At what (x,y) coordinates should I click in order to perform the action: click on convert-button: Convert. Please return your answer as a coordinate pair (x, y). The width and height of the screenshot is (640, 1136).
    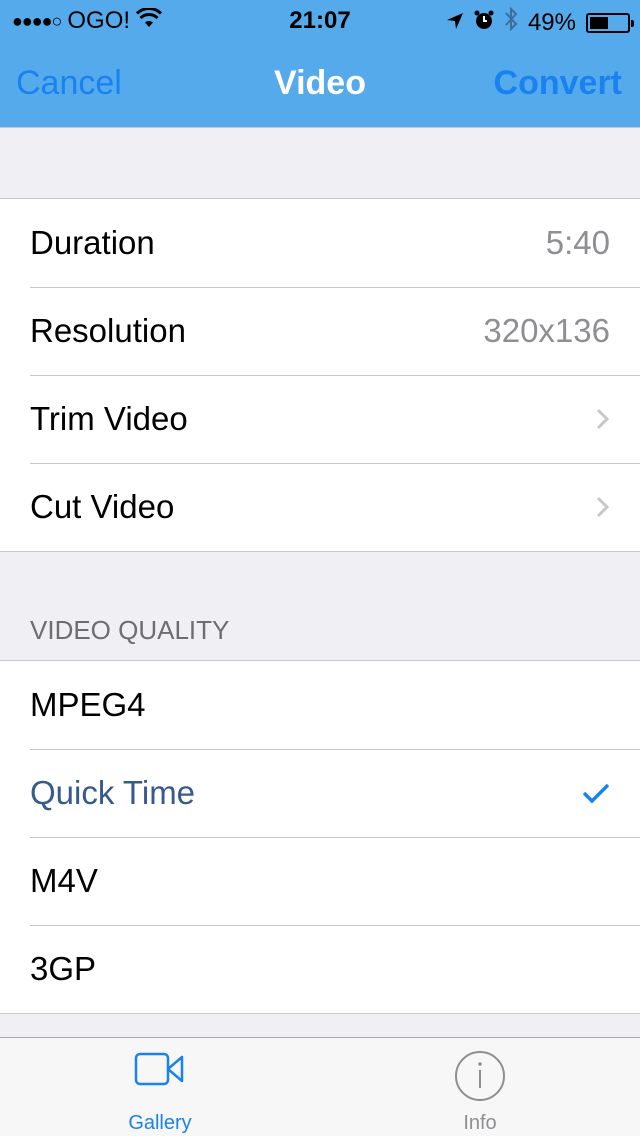
    Looking at the image, I should click on (558, 83).